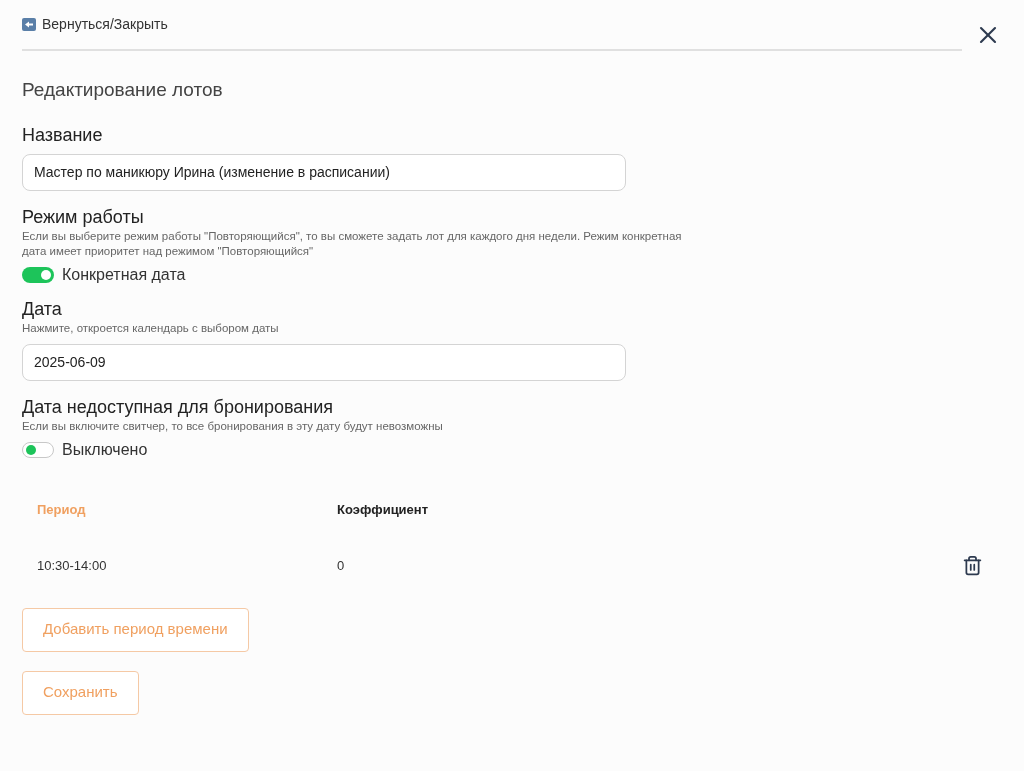 The image size is (1024, 771). Describe the element at coordinates (105, 449) in the screenshot. I see `toggle-label: Выключено` at that location.